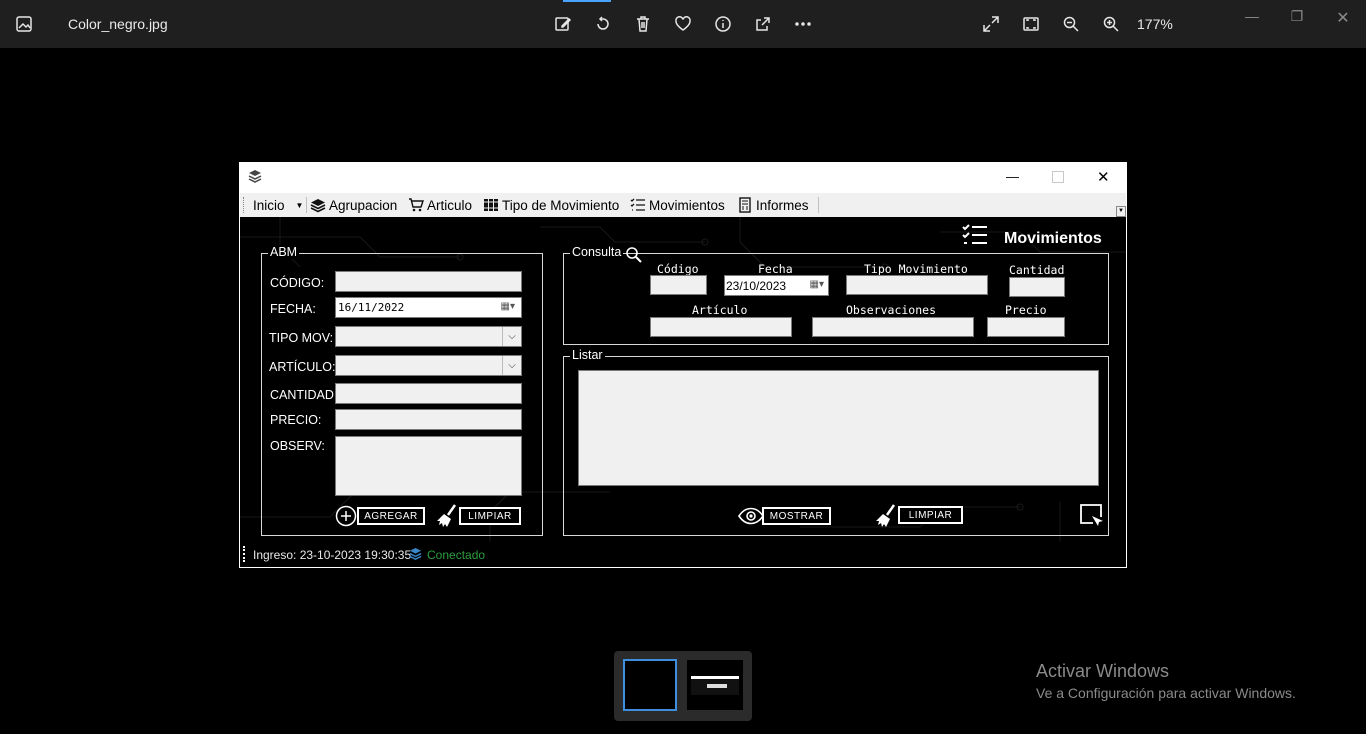 The width and height of the screenshot is (1366, 734). What do you see at coordinates (587, 355) in the screenshot?
I see `listar-group-title: Listar` at bounding box center [587, 355].